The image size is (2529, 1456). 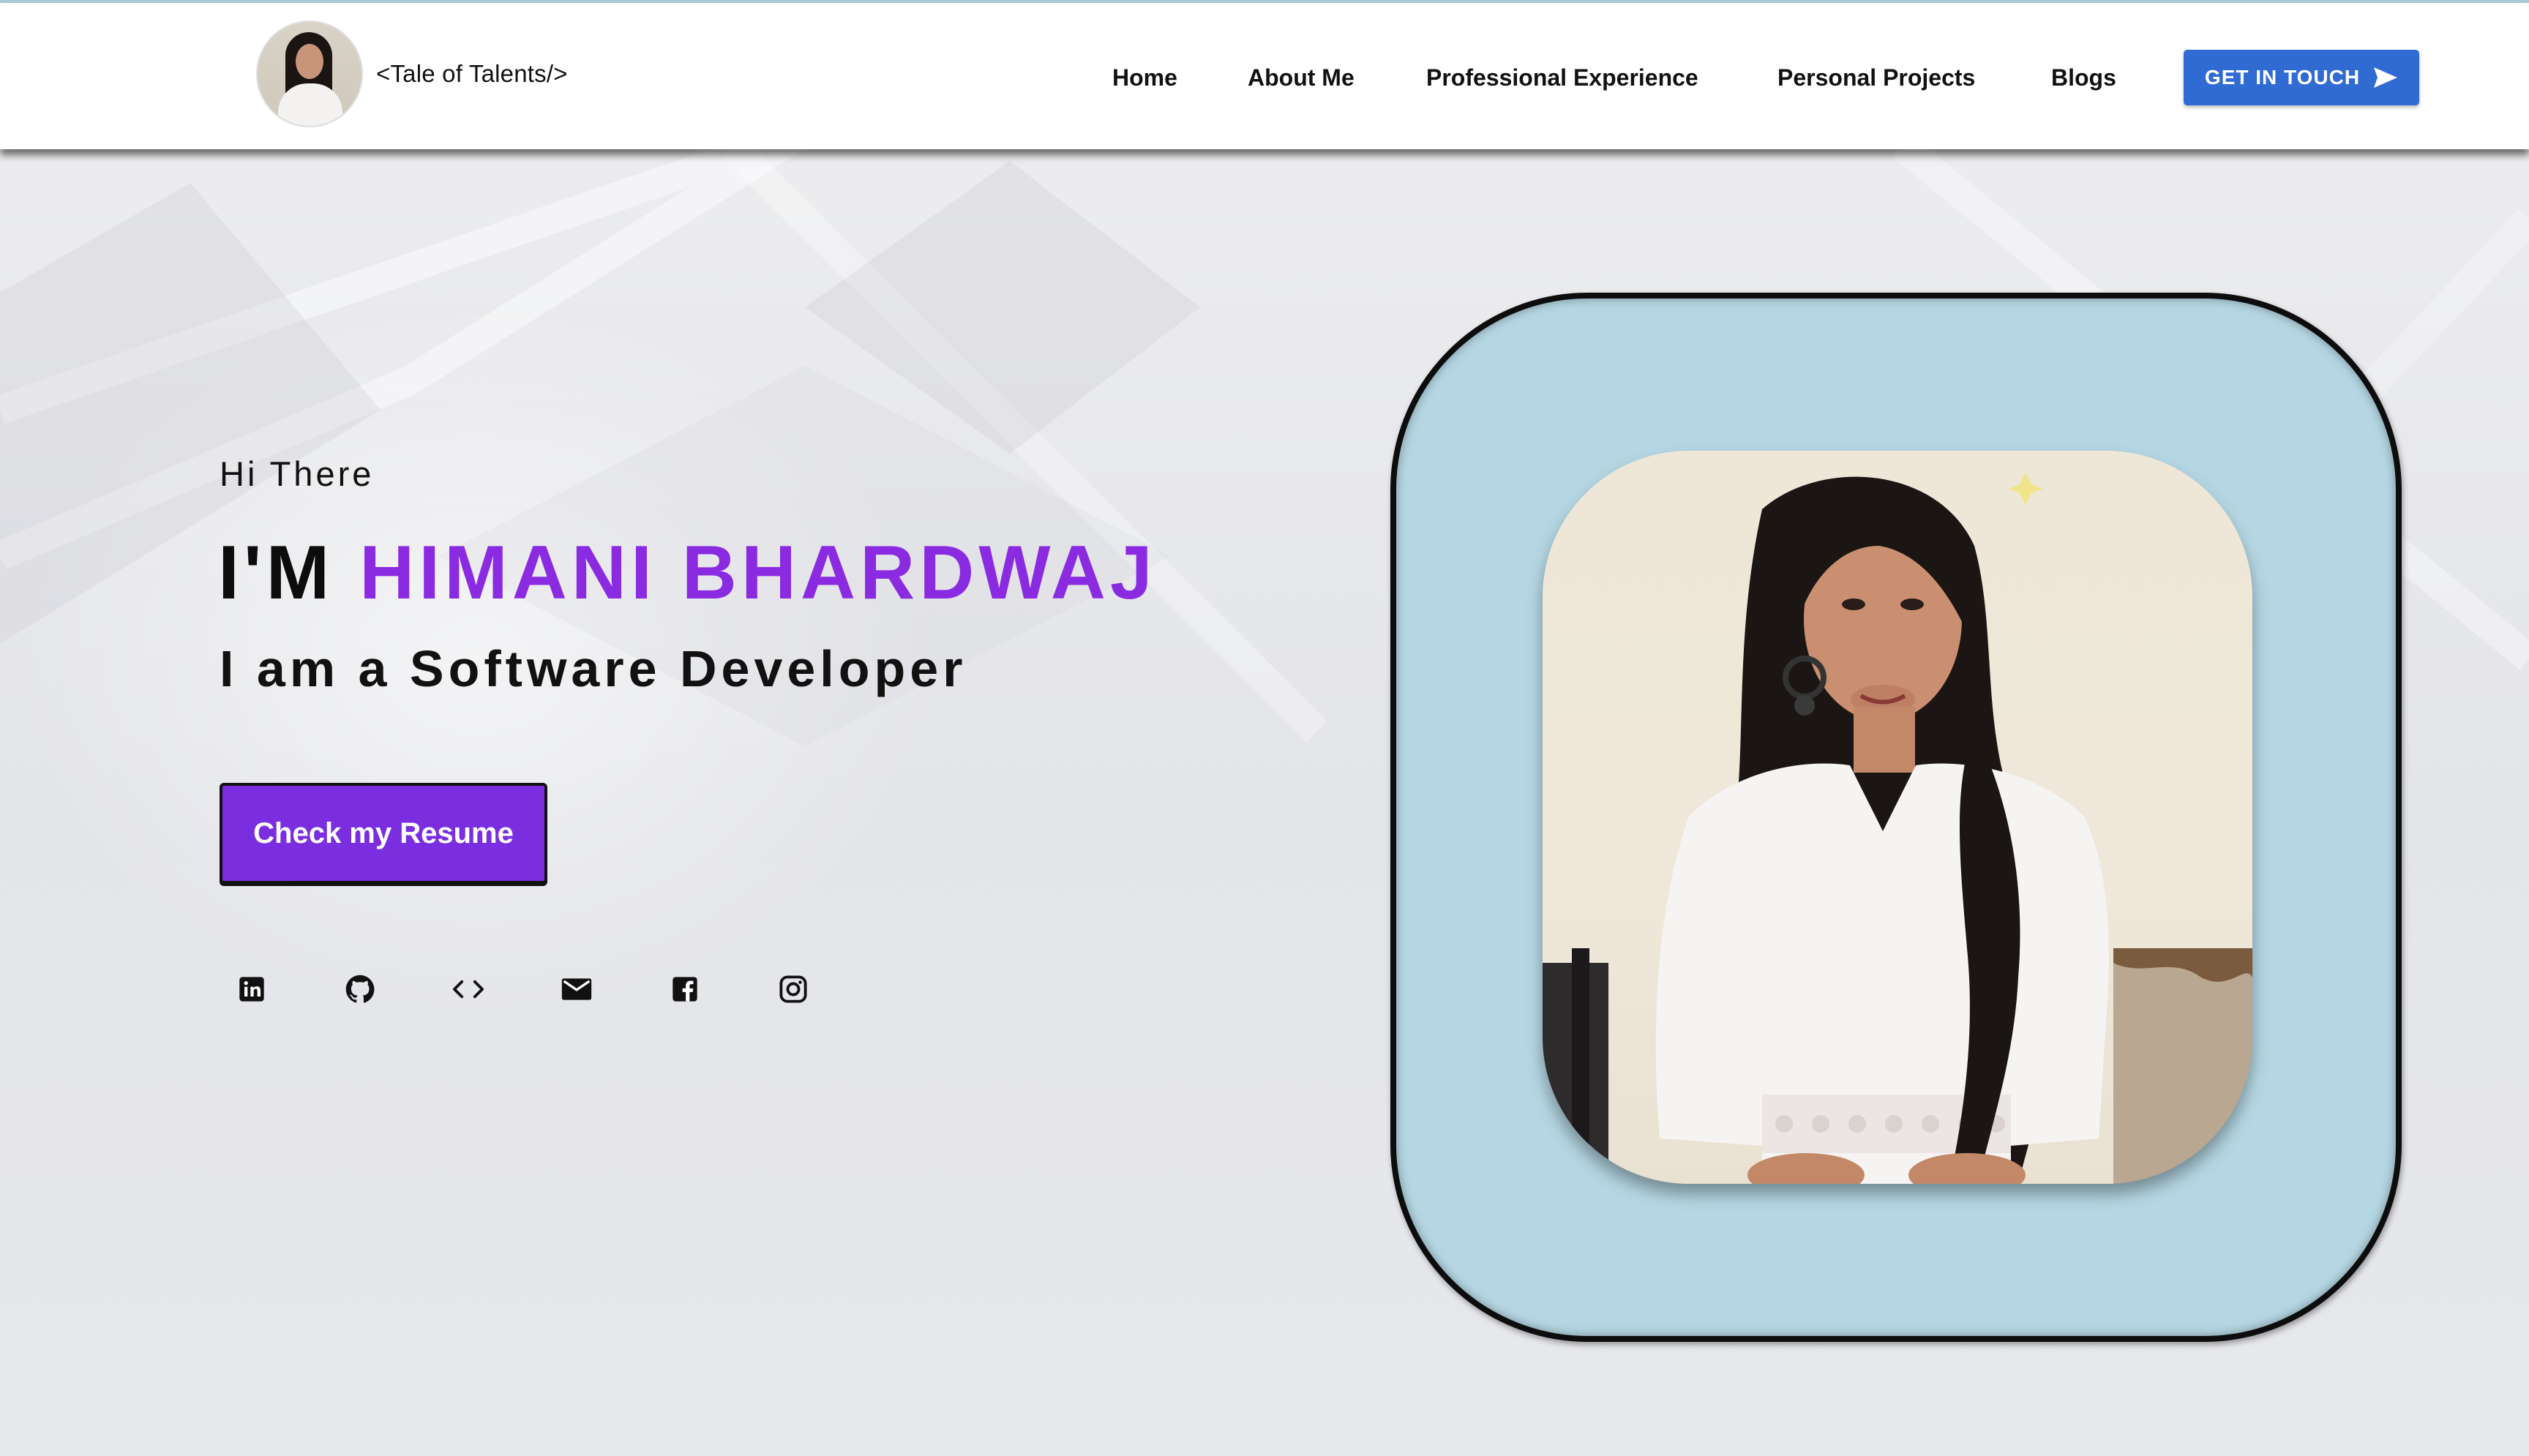 What do you see at coordinates (1898, 828) in the screenshot?
I see `portrait-illustration` at bounding box center [1898, 828].